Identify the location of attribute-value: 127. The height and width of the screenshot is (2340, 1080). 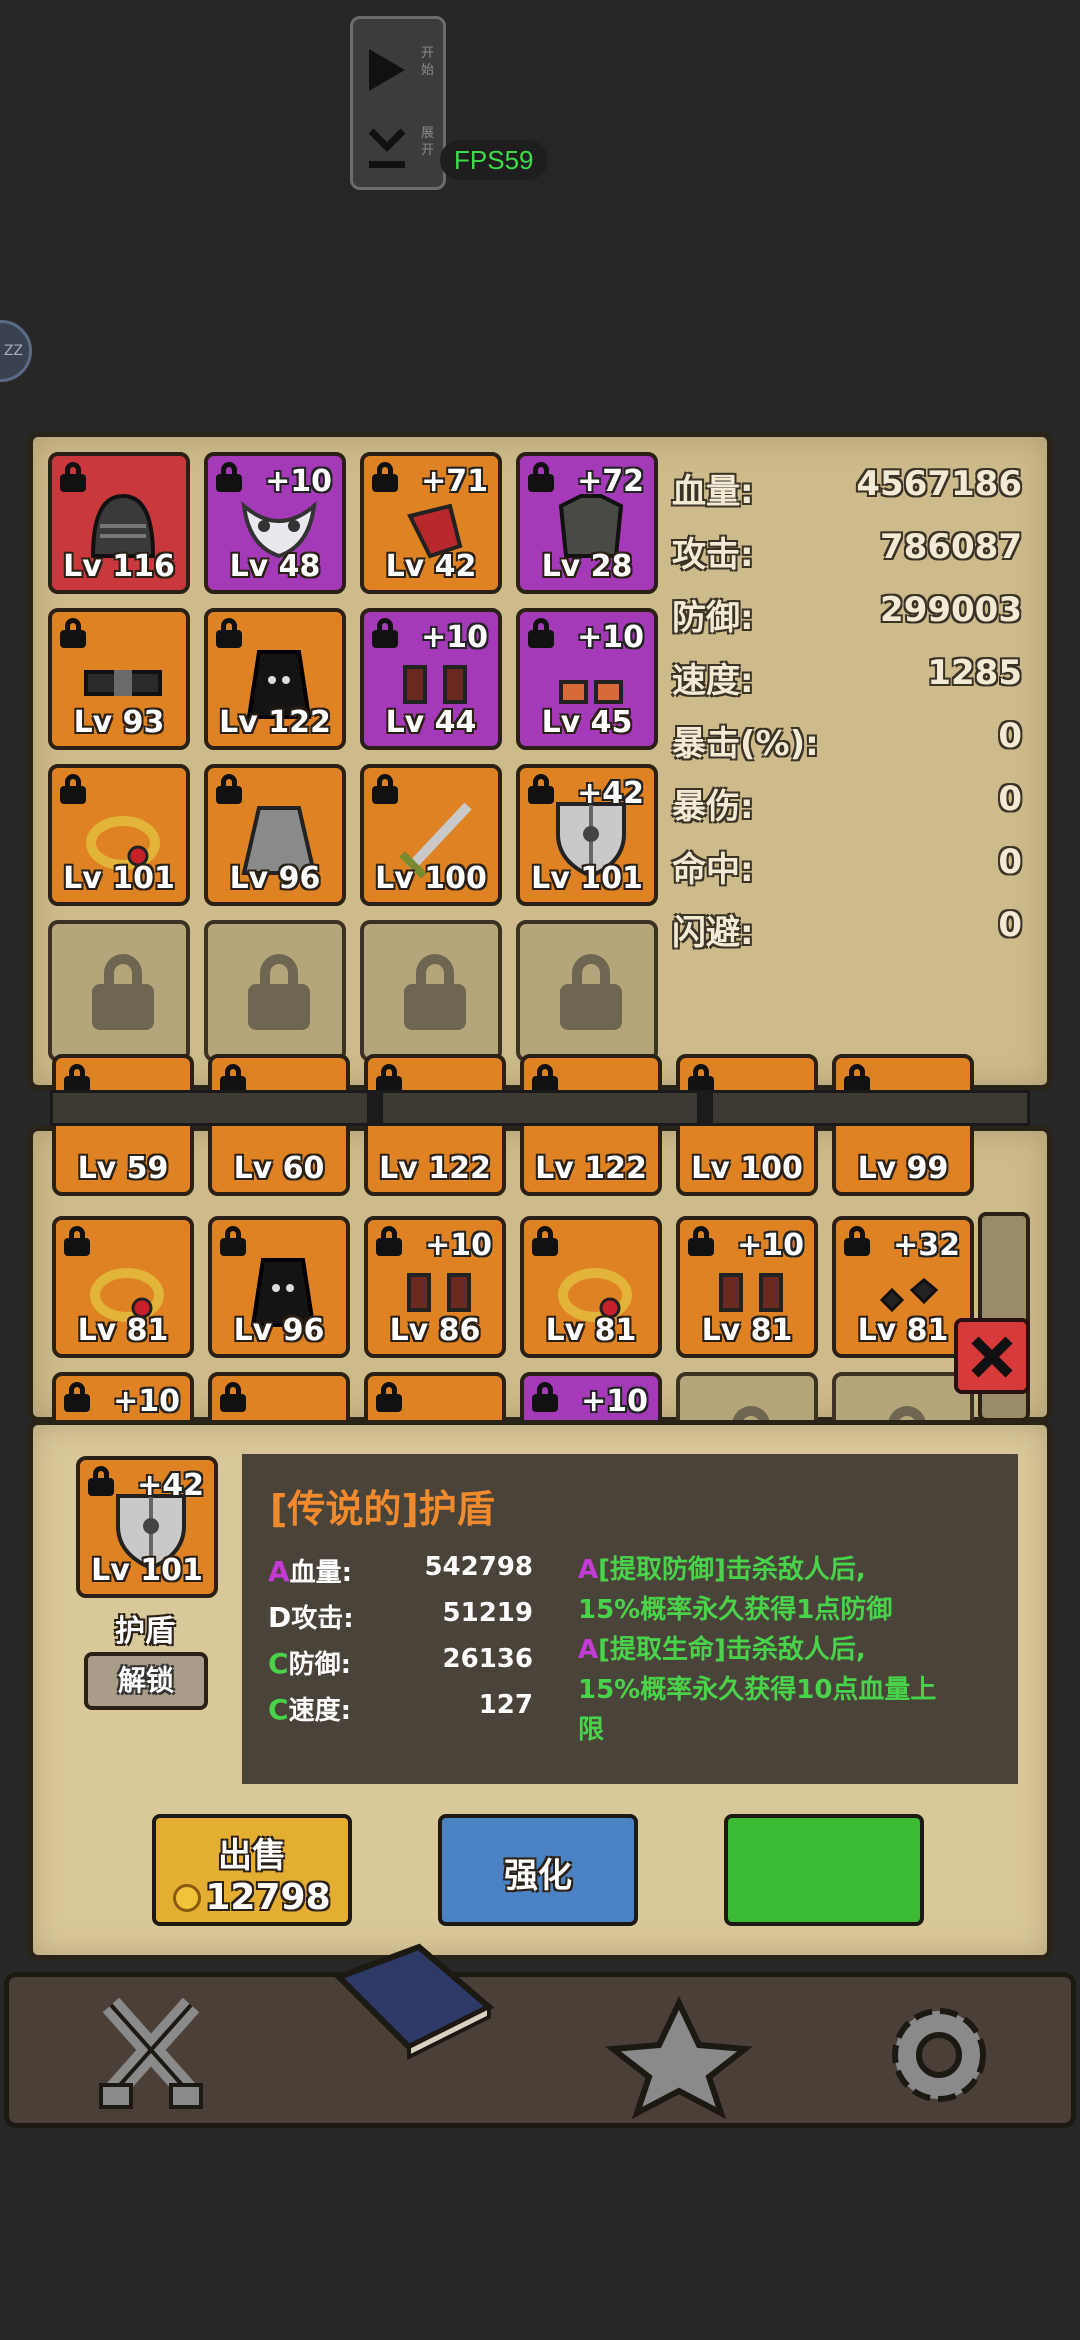
(505, 1705).